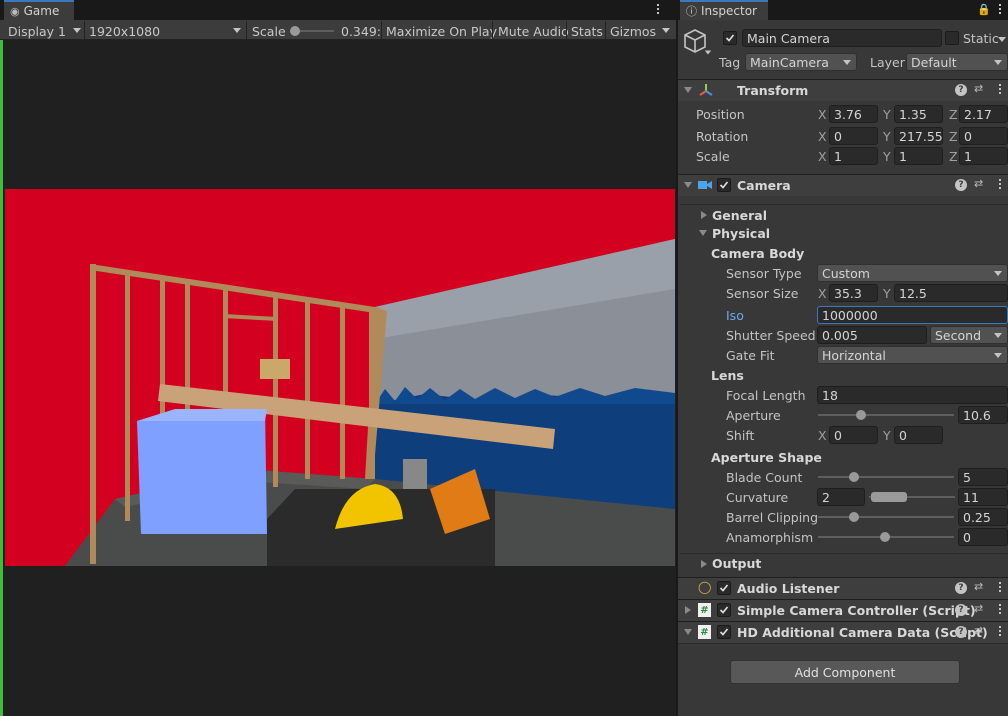 The image size is (1008, 716). What do you see at coordinates (658, 9) in the screenshot?
I see `game-menu-icon` at bounding box center [658, 9].